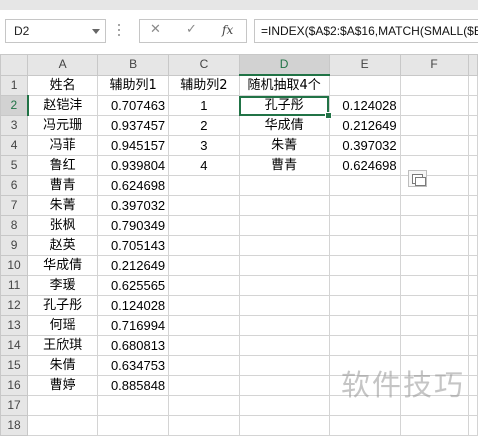 The height and width of the screenshot is (436, 478). What do you see at coordinates (364, 285) in the screenshot?
I see `cell-e11` at bounding box center [364, 285].